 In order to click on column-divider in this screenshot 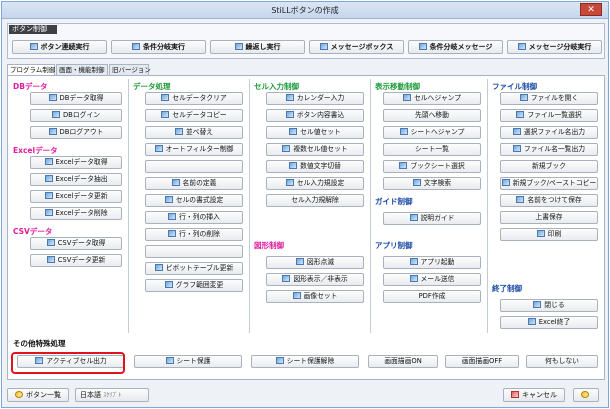, I will do `click(370, 206)`.